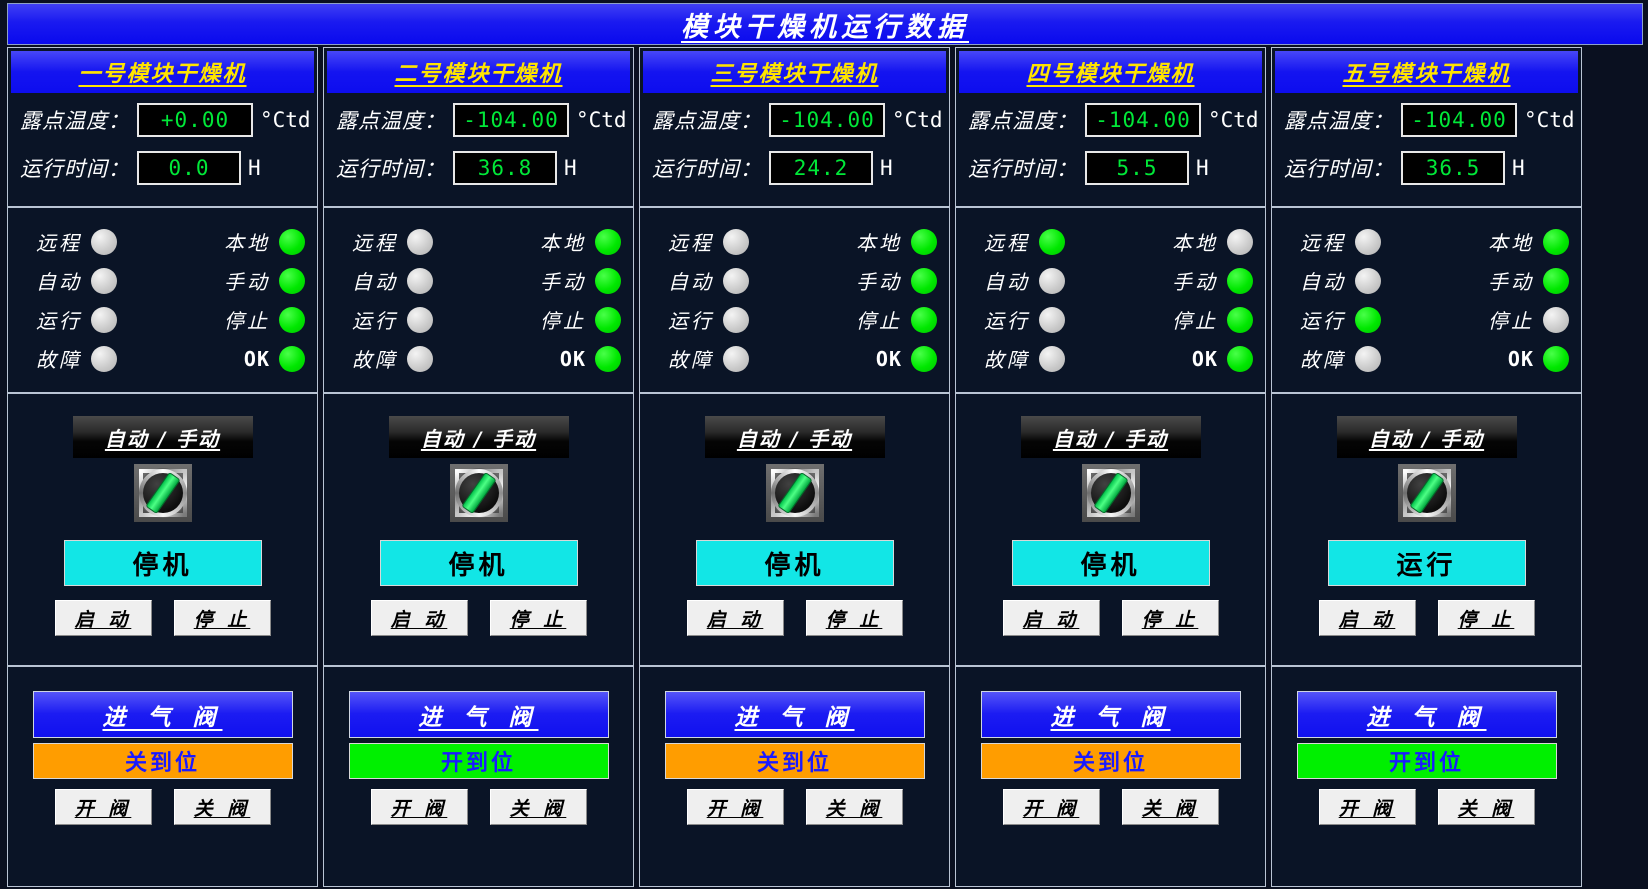 The image size is (1648, 889). What do you see at coordinates (1426, 74) in the screenshot?
I see `dryer-name: 五号模块干燥机` at bounding box center [1426, 74].